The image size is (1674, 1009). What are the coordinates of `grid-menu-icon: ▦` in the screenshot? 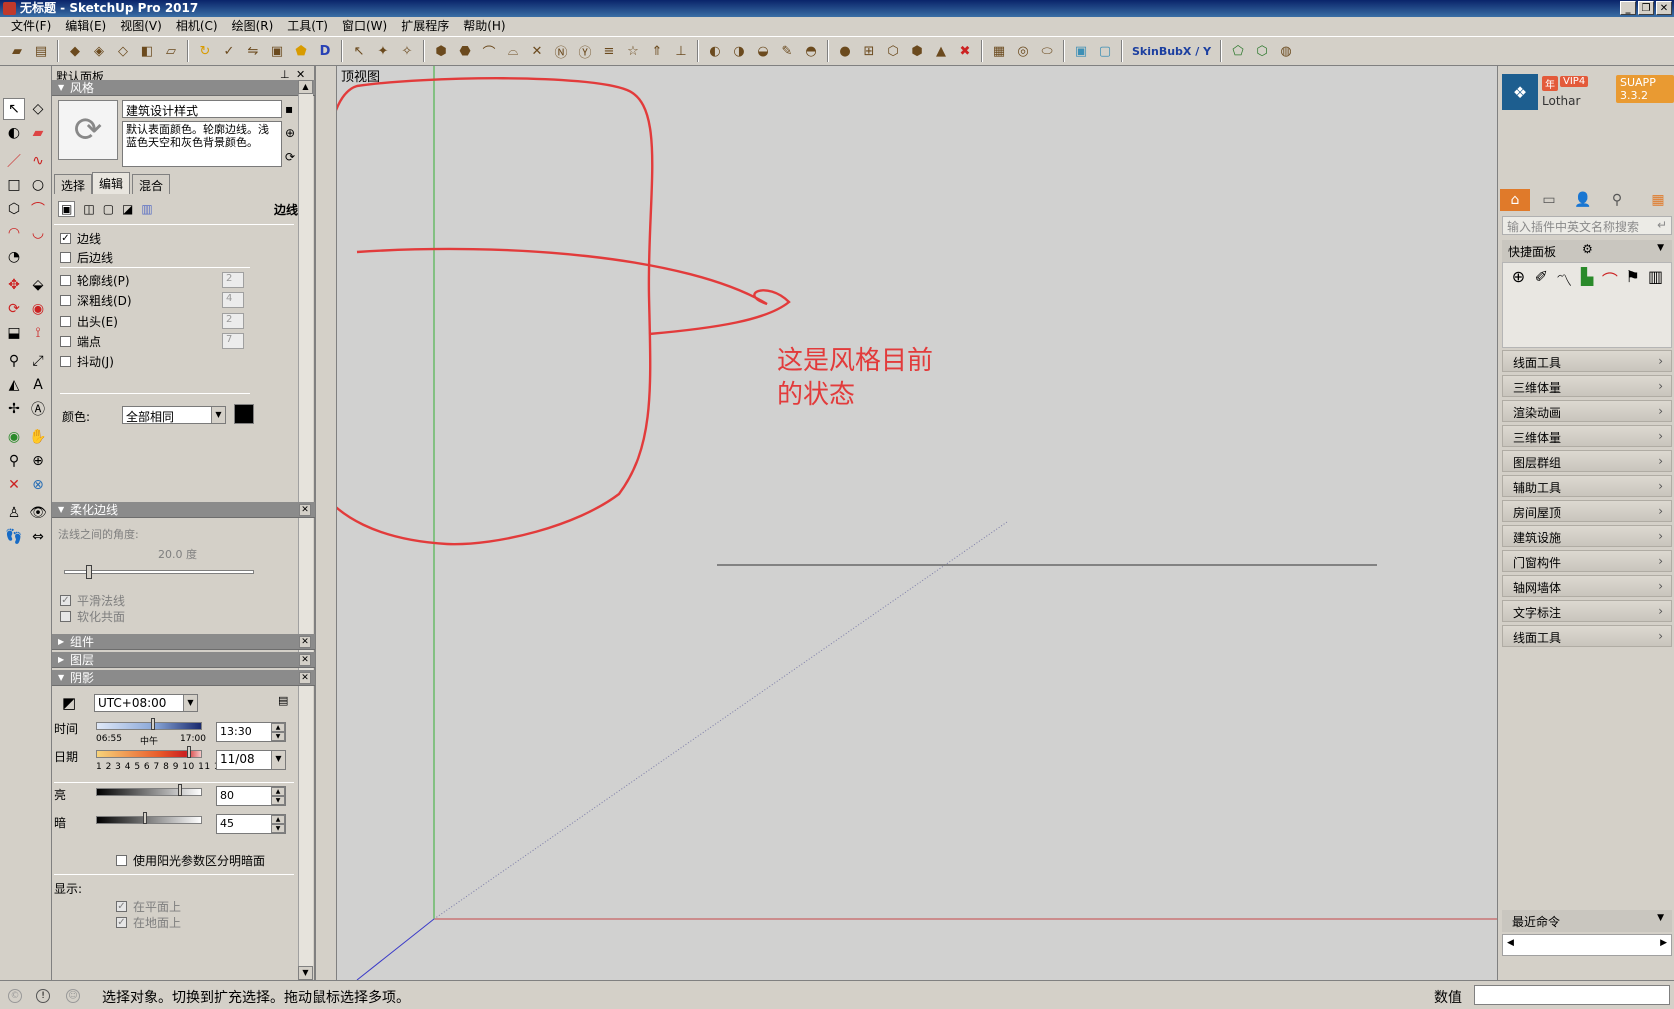 It's located at (1658, 200).